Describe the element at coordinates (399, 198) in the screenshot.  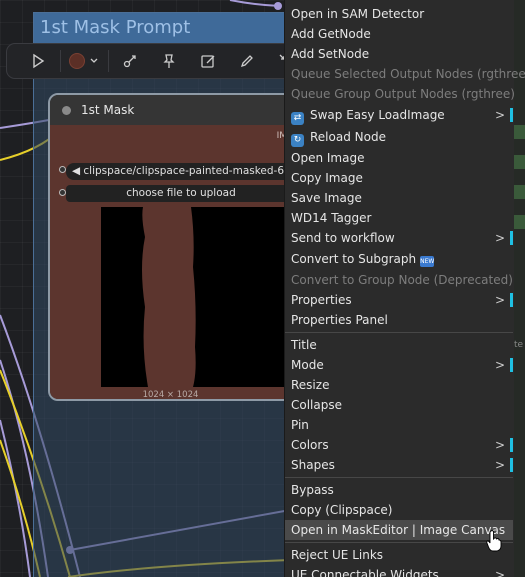
I see `menu-item-save-image: Save Image` at that location.